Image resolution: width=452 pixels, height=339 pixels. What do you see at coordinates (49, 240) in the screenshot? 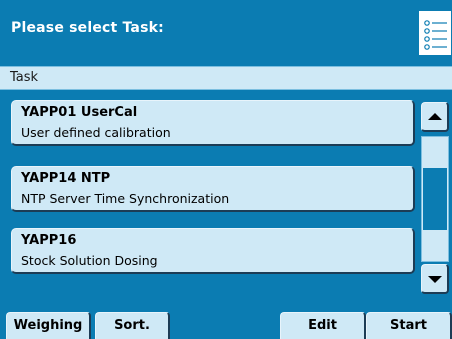
I see `task-name: YAPP16` at bounding box center [49, 240].